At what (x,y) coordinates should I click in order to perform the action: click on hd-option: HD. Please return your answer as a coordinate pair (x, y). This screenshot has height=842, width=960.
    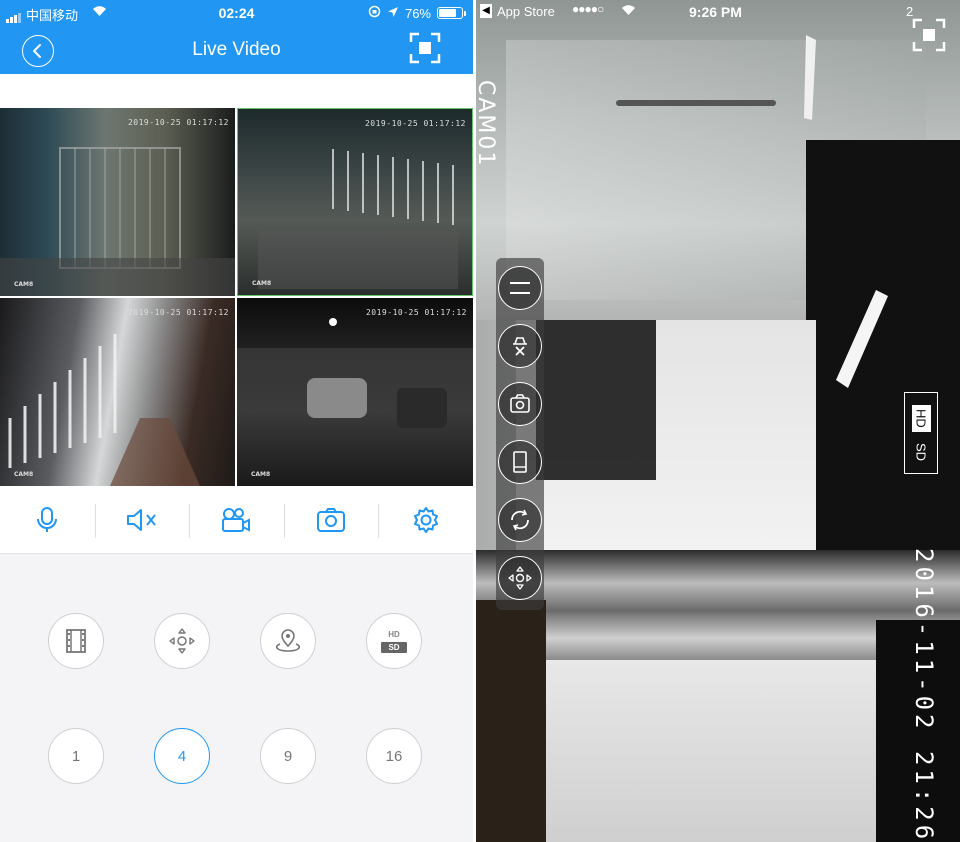
    Looking at the image, I should click on (921, 418).